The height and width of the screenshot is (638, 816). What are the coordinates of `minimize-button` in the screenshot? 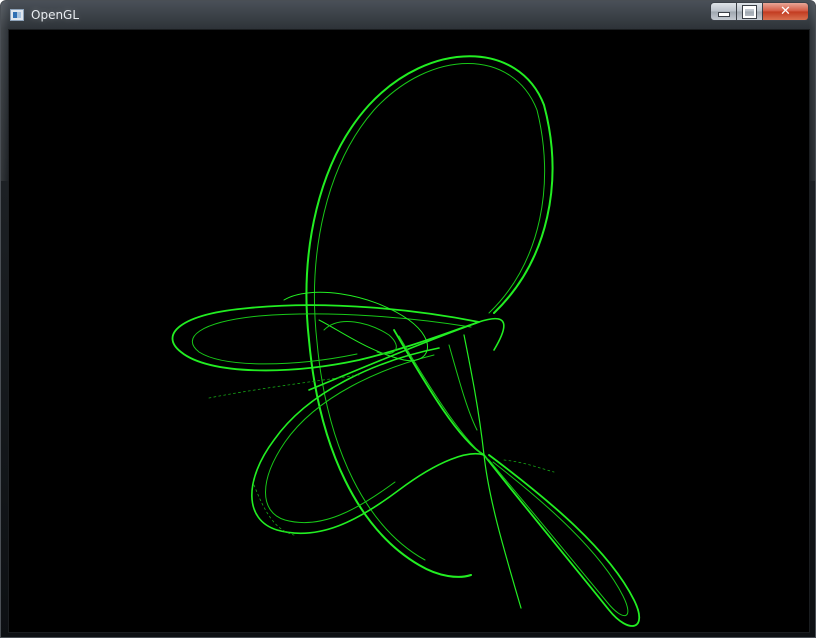 It's located at (723, 11).